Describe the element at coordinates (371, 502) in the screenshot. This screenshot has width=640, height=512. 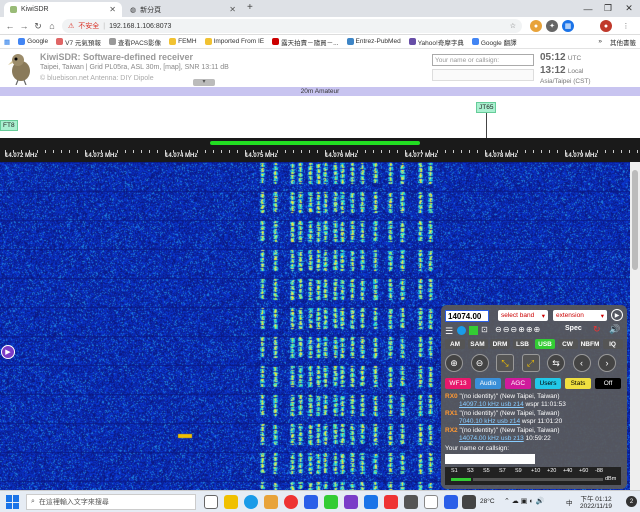
I see `vscode-icon` at that location.